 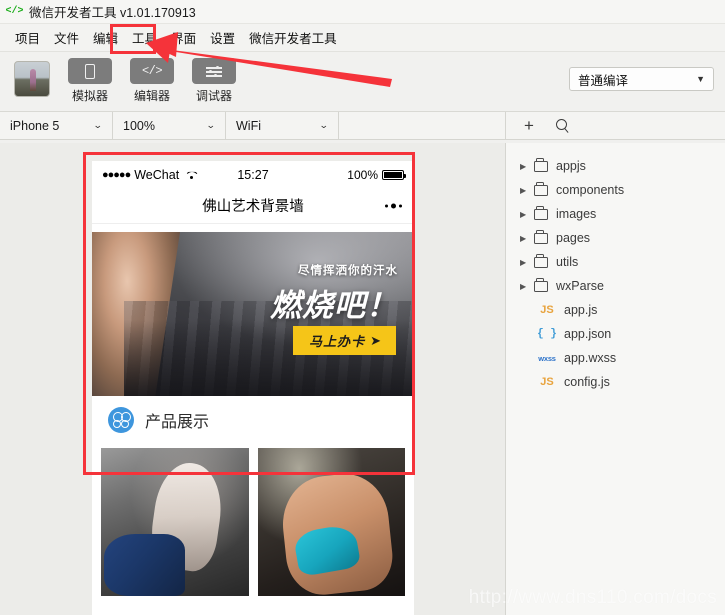 What do you see at coordinates (590, 190) in the screenshot?
I see `tree-folder-label: components` at bounding box center [590, 190].